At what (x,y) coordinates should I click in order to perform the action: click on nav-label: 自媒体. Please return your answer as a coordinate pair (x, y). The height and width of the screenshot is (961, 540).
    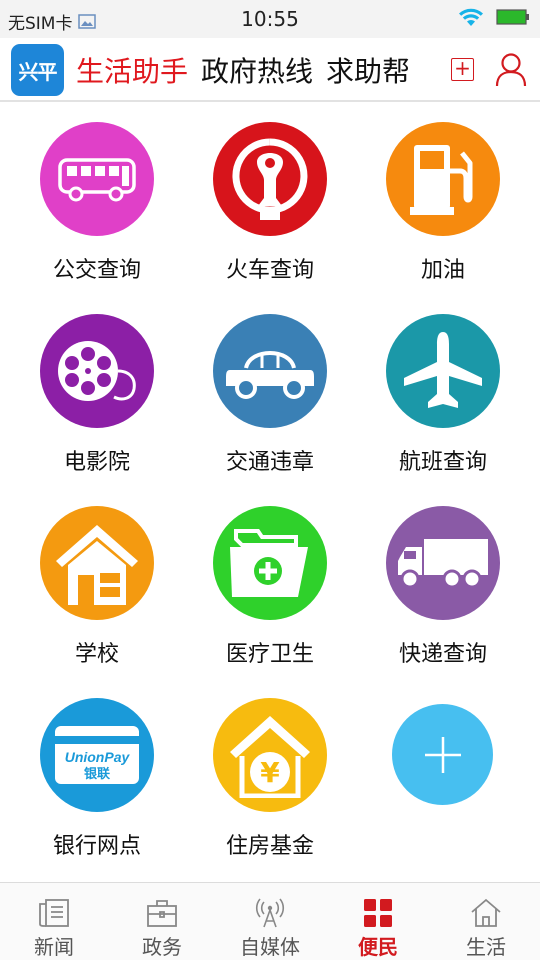
    Looking at the image, I should click on (270, 947).